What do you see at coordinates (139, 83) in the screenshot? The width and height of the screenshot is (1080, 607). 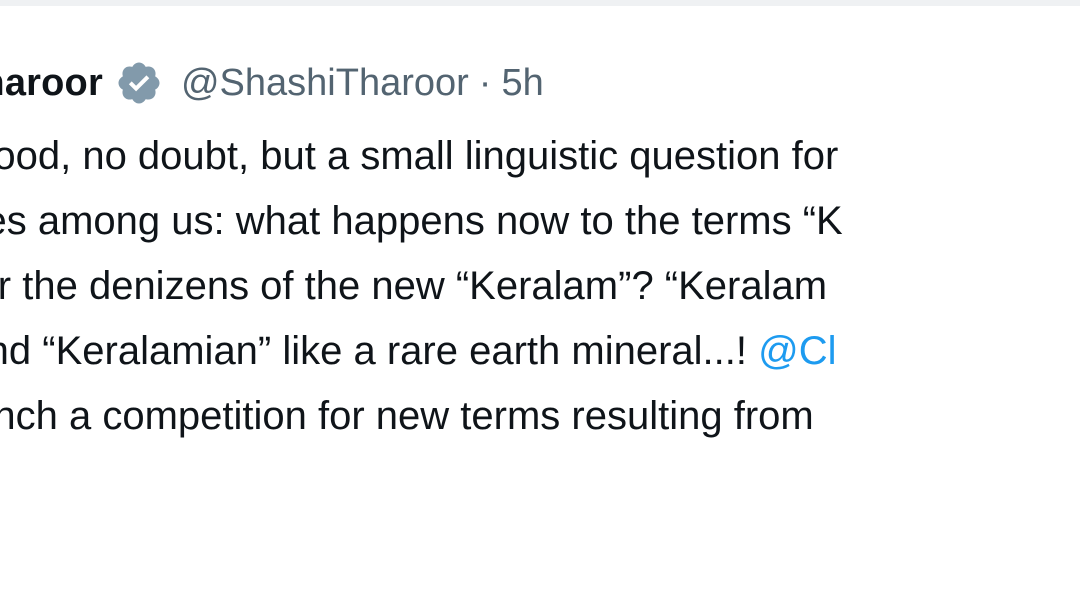 I see `verified-badge-icon` at bounding box center [139, 83].